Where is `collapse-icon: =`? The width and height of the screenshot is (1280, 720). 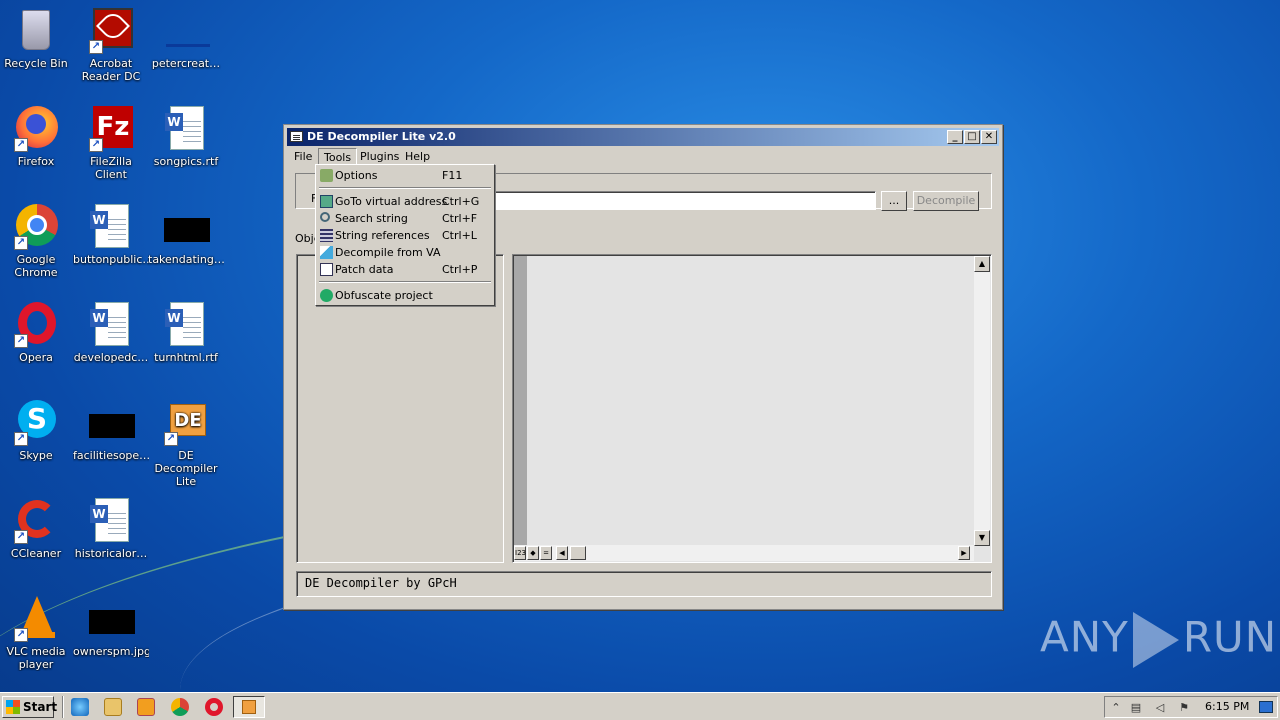
collapse-icon: = is located at coordinates (546, 553).